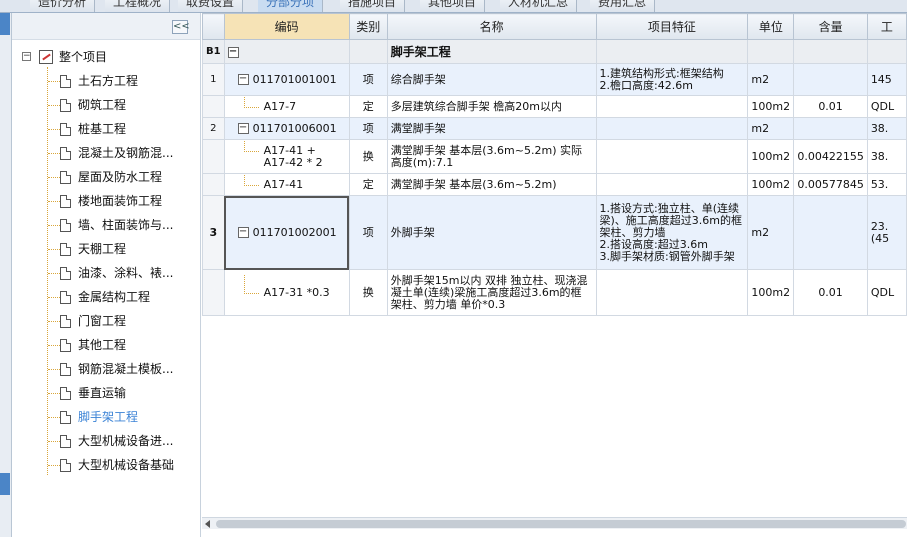 Image resolution: width=907 pixels, height=537 pixels. What do you see at coordinates (830, 184) in the screenshot?
I see `quantity-cell: 0.00577845` at bounding box center [830, 184].